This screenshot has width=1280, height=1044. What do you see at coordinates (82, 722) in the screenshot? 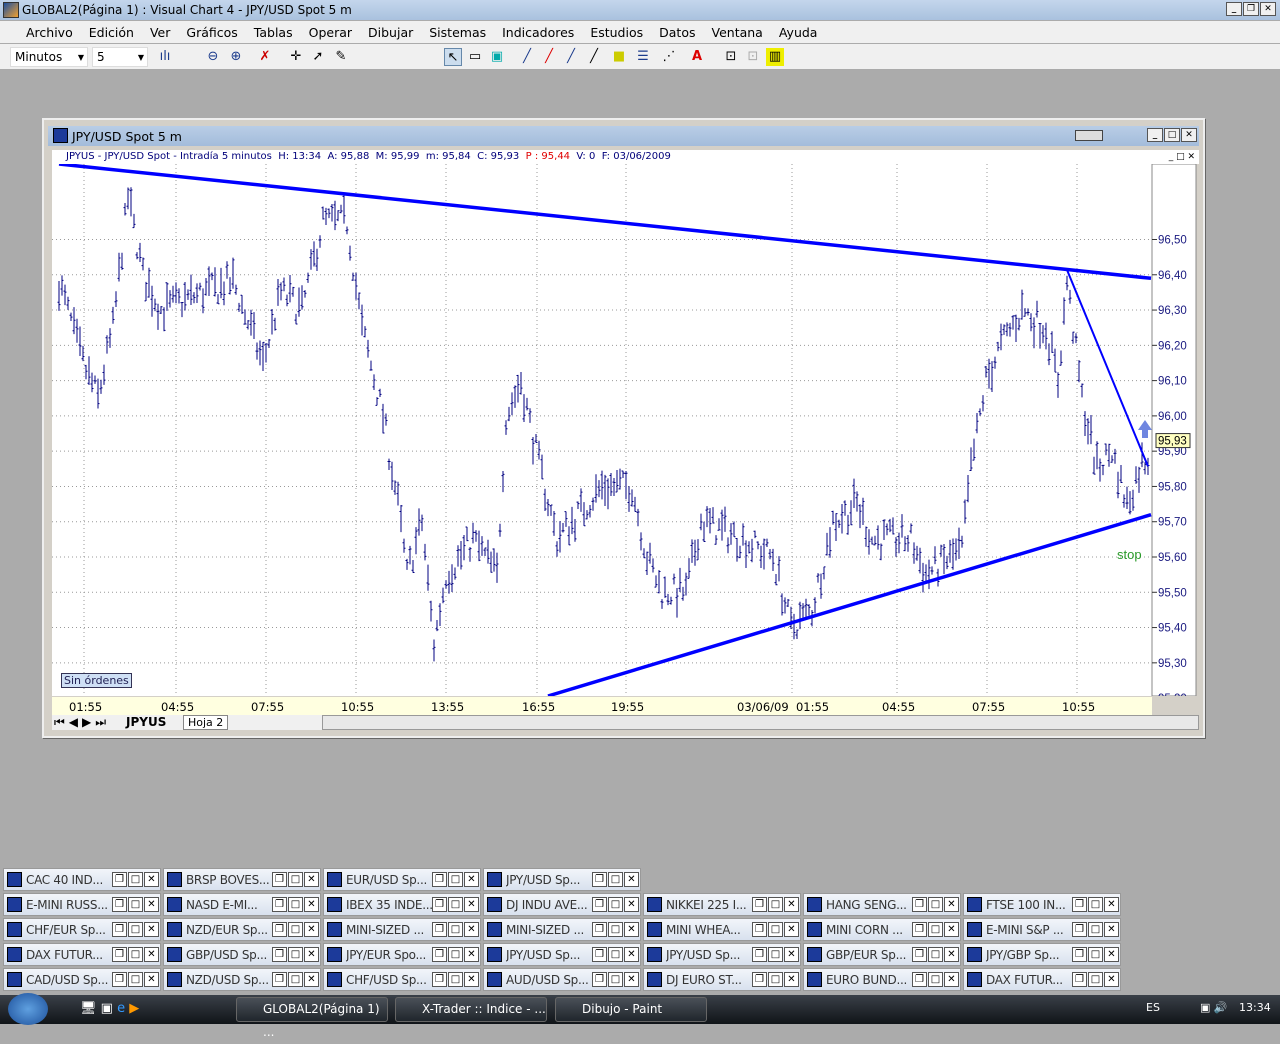
I see `tab-navigation-buttons: ⏮◀▶⏭` at bounding box center [82, 722].